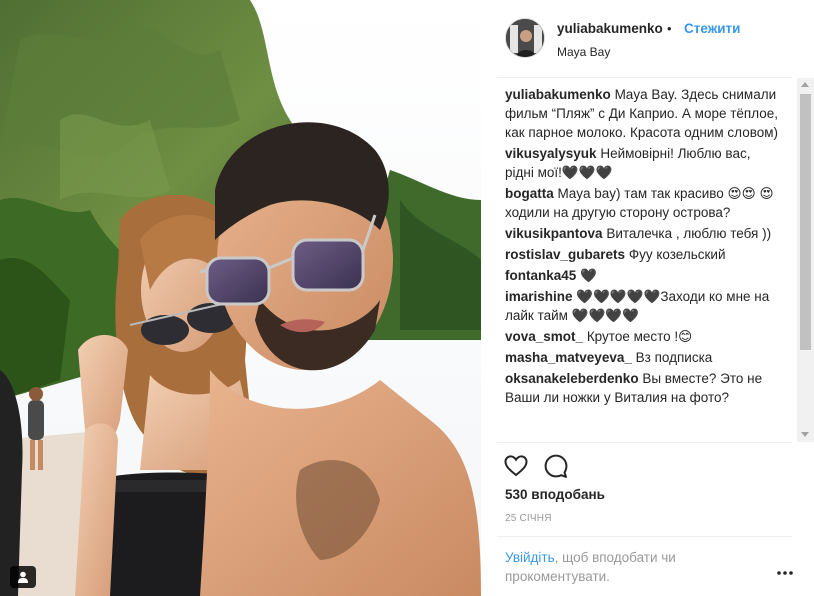  What do you see at coordinates (588, 275) in the screenshot?
I see `comment-text: 🖤` at bounding box center [588, 275].